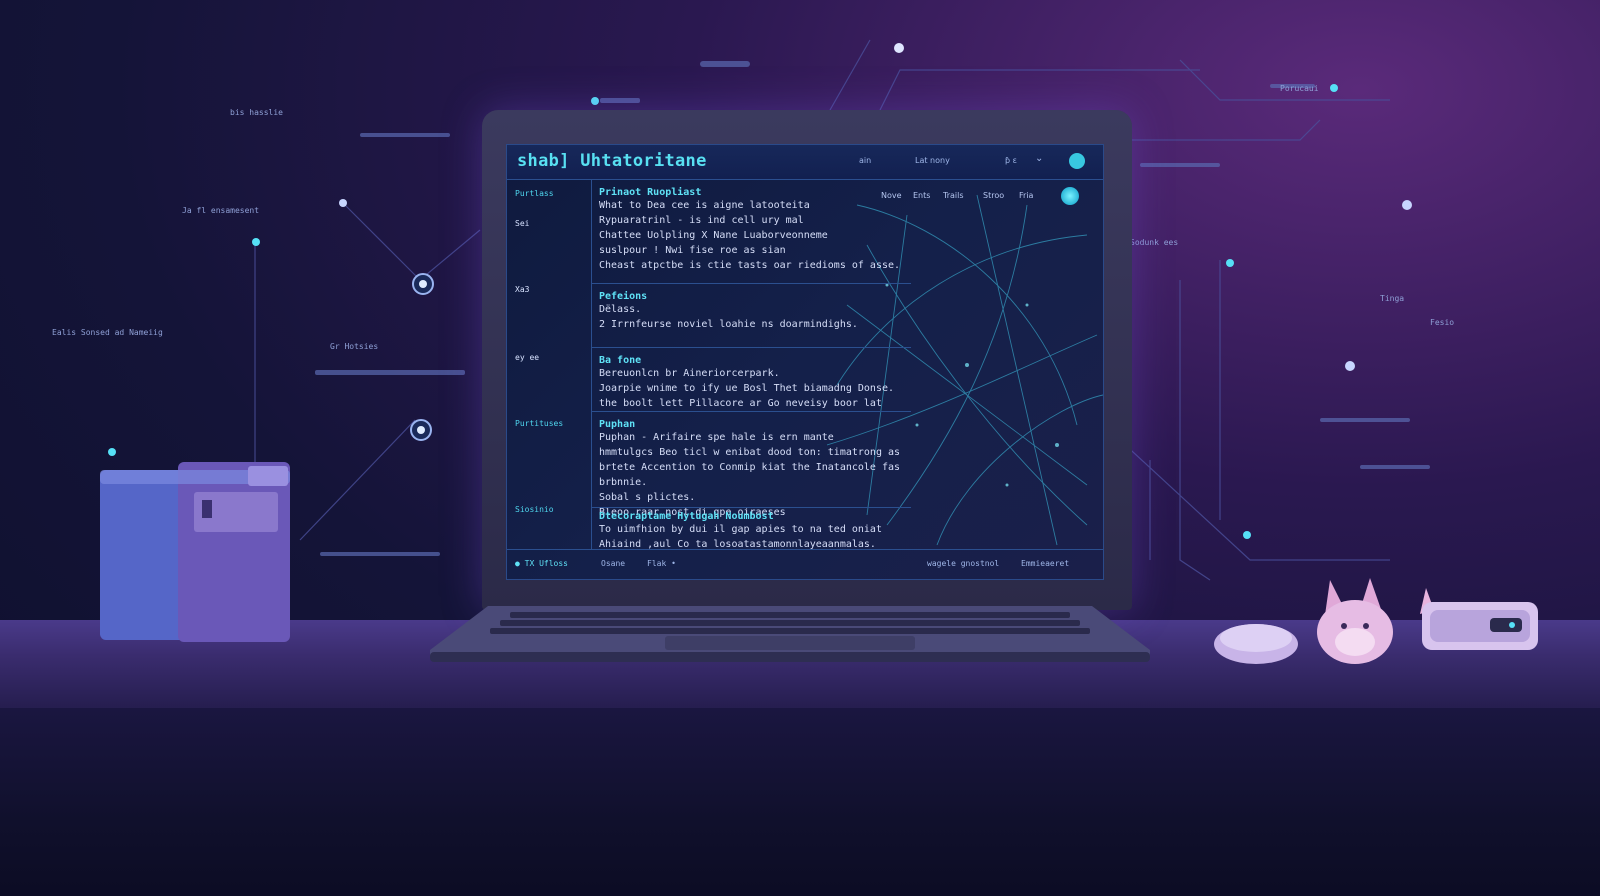  What do you see at coordinates (1045, 563) in the screenshot?
I see `status-item: Emmieaeret` at bounding box center [1045, 563].